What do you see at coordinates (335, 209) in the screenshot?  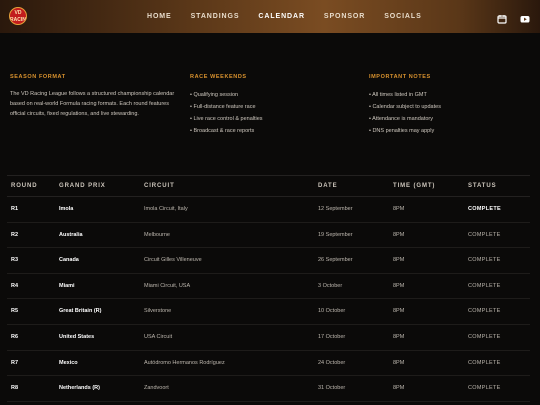 I see `date-cell: 12 September` at bounding box center [335, 209].